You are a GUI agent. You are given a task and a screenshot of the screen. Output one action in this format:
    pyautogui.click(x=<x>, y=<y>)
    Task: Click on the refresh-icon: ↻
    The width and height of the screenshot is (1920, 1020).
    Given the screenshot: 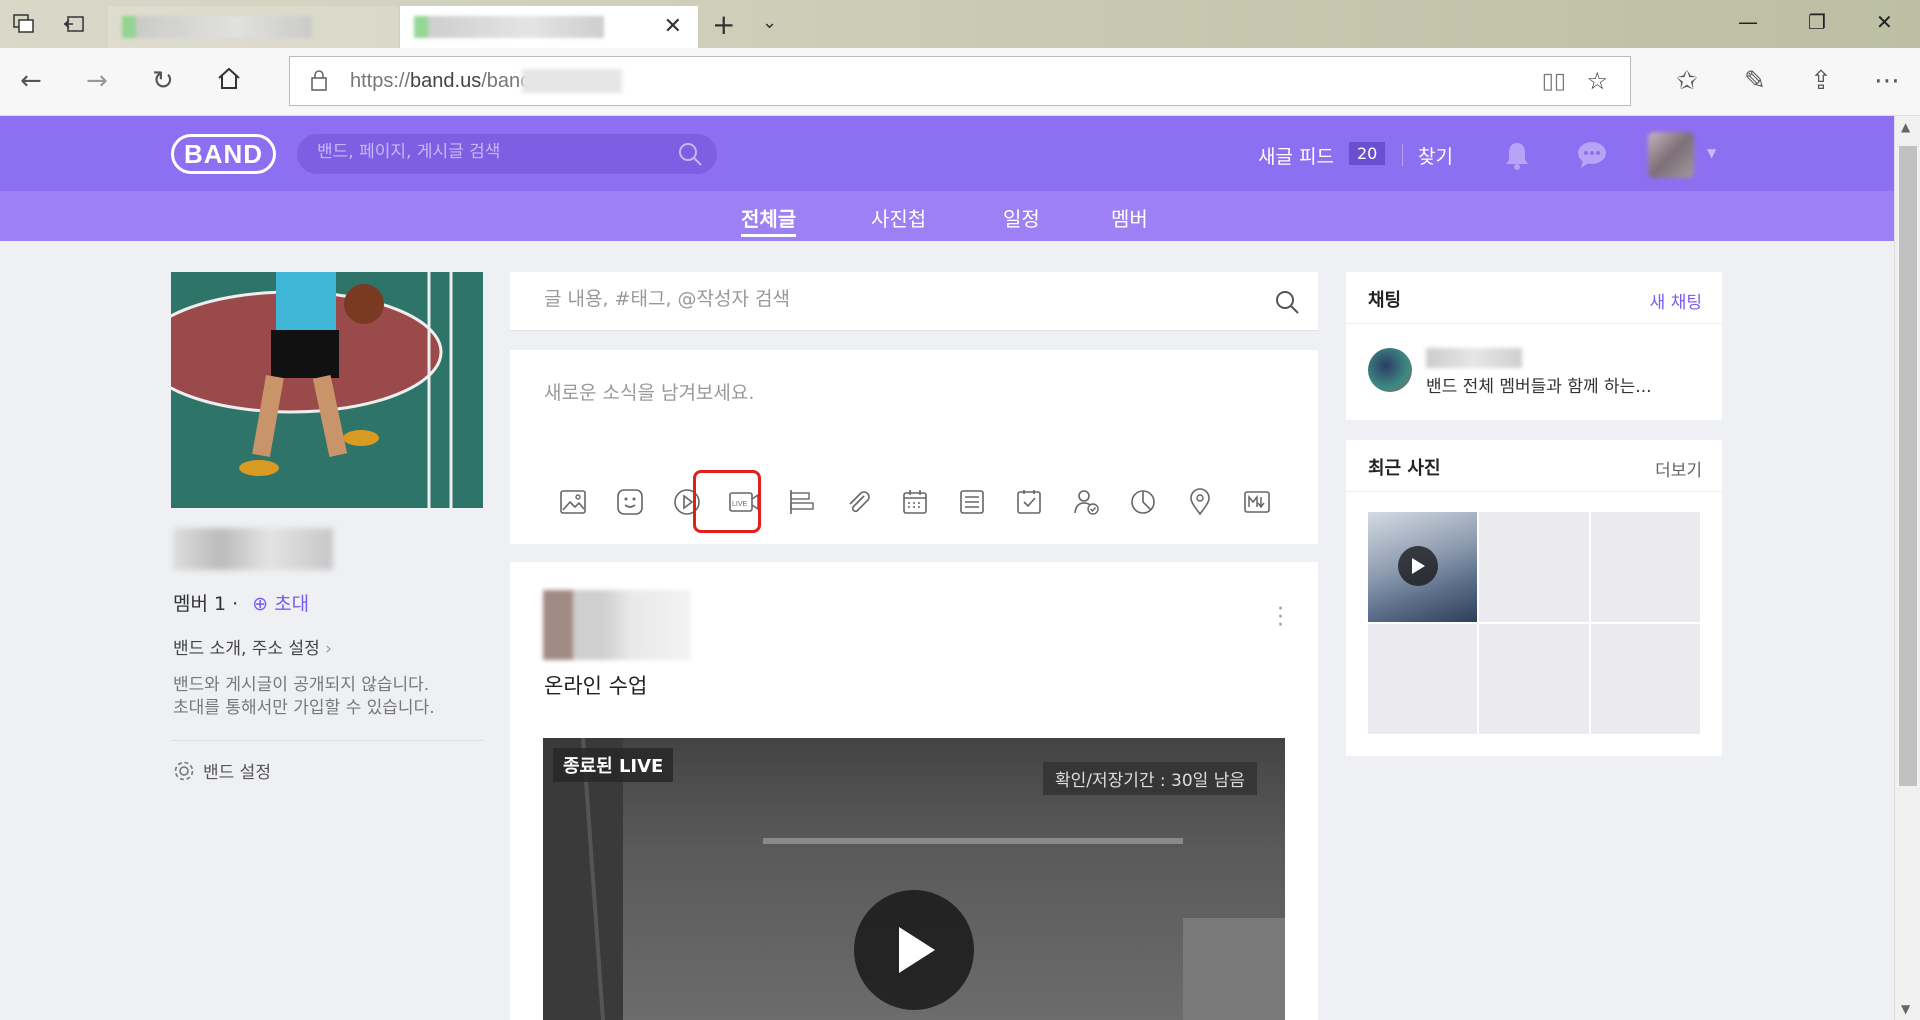 What is the action you would take?
    pyautogui.click(x=163, y=81)
    